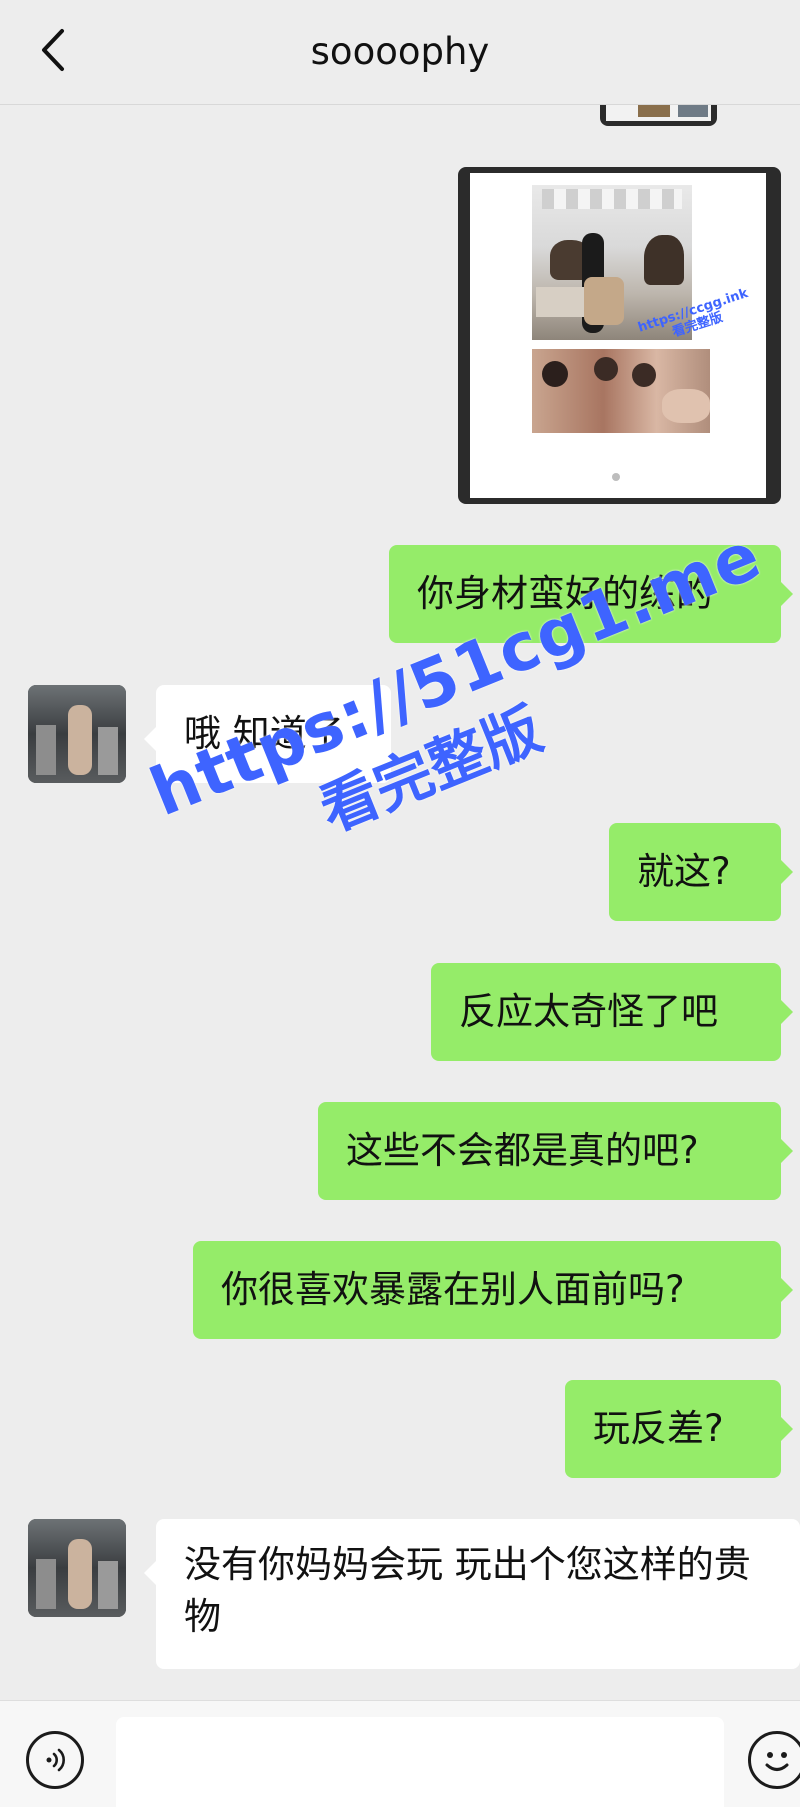 This screenshot has height=1807, width=800. I want to click on message-bubble-sent: 你很喜欢暴露在别人面前吗?, so click(493, 1290).